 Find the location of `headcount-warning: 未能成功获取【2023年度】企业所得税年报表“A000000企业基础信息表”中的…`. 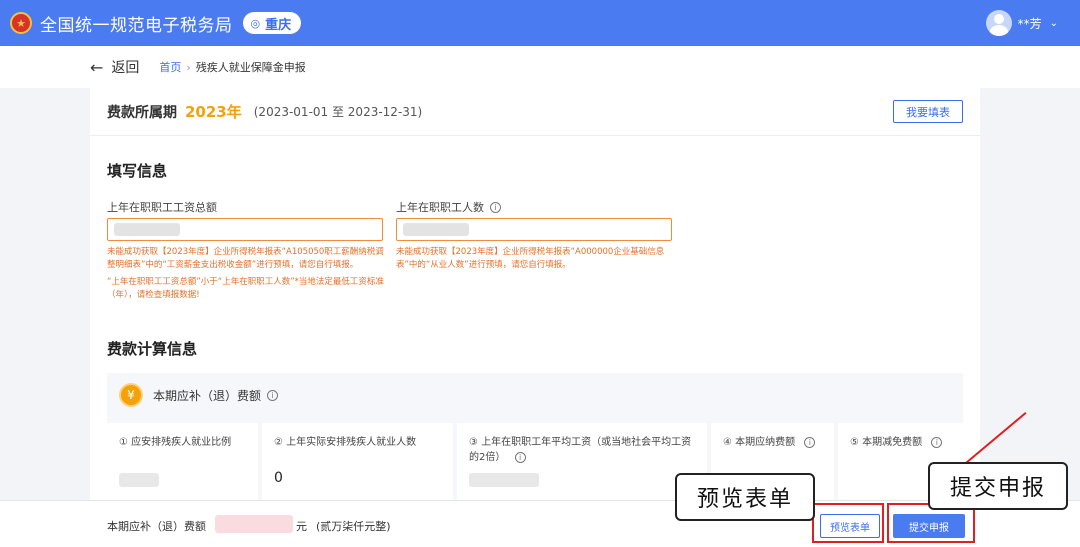

headcount-warning: 未能成功获取【2023年度】企业所得税年报表“A000000企业基础信息表”中的… is located at coordinates (530, 258).